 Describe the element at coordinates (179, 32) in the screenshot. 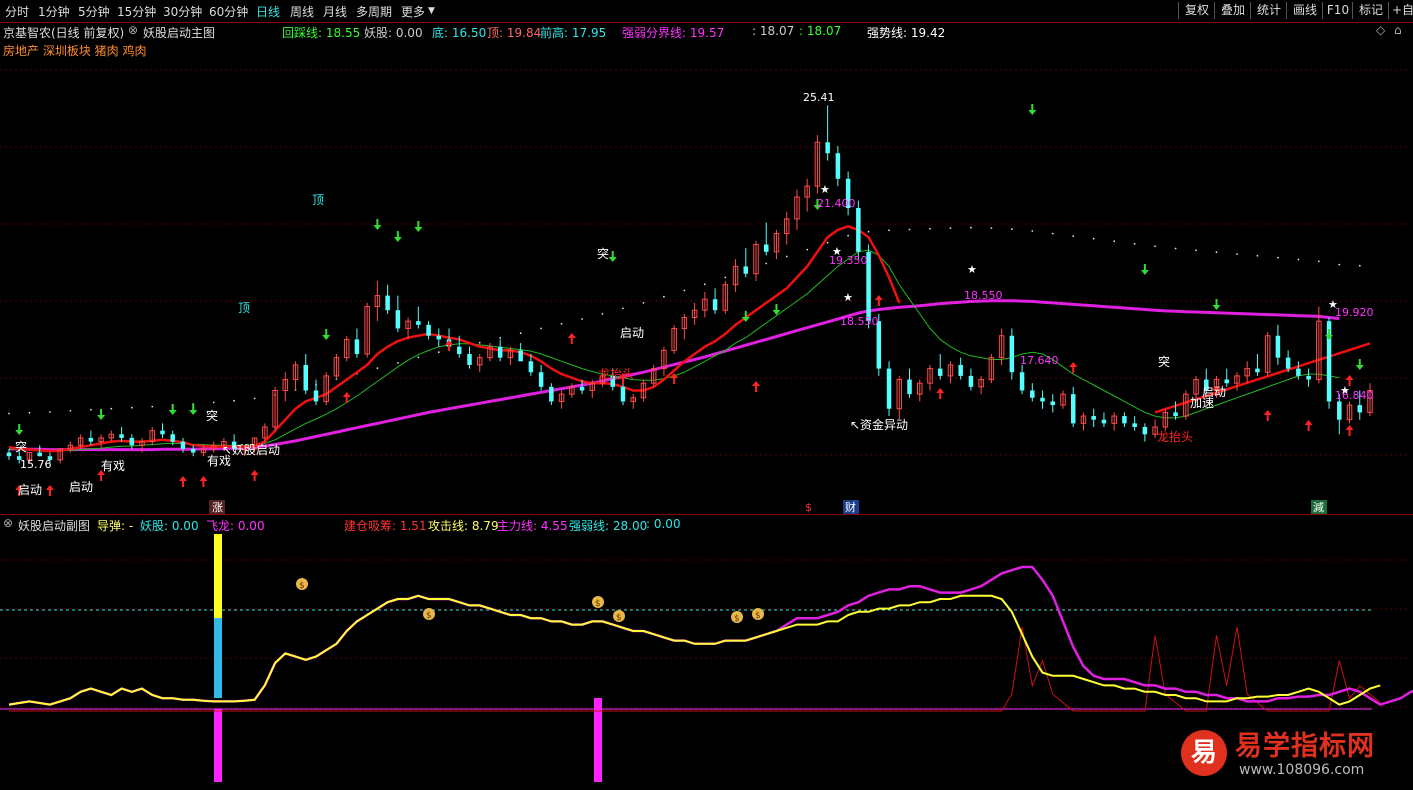

I see `main-indicator-name: 妖股启动主图` at that location.